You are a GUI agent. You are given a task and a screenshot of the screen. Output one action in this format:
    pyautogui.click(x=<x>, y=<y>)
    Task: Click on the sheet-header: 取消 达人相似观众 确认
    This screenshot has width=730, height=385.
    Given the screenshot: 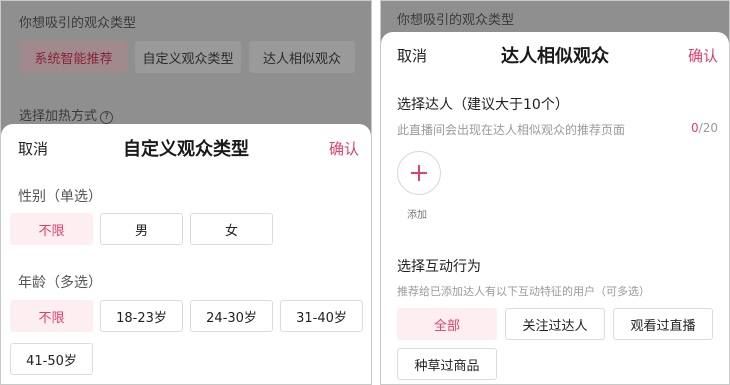 What is the action you would take?
    pyautogui.click(x=555, y=55)
    